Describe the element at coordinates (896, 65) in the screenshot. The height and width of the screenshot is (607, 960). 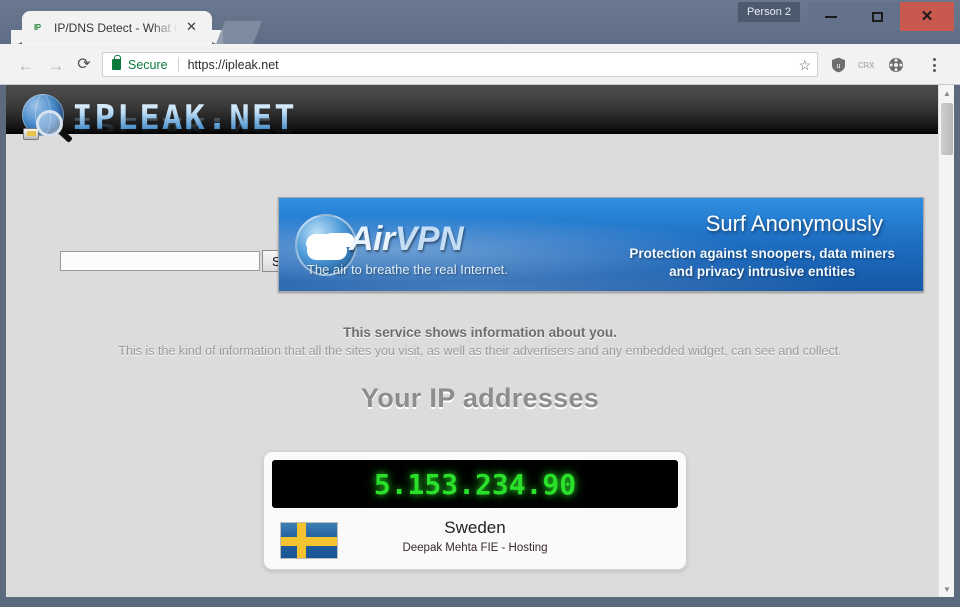
I see `film-reel-icon` at that location.